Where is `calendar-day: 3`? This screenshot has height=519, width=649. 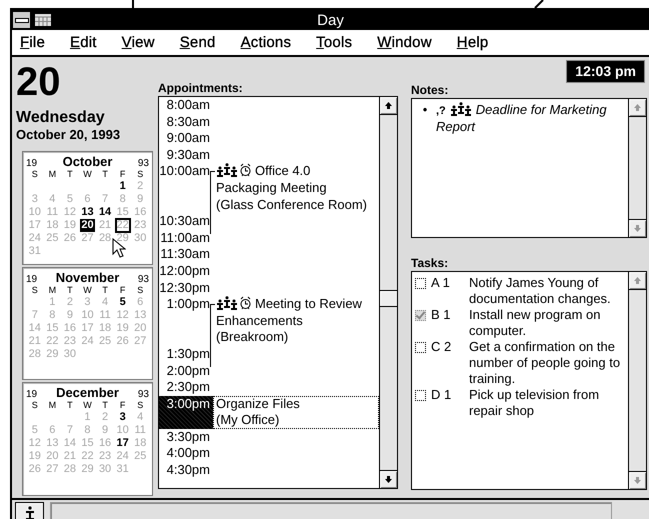
calendar-day: 3 is located at coordinates (122, 417).